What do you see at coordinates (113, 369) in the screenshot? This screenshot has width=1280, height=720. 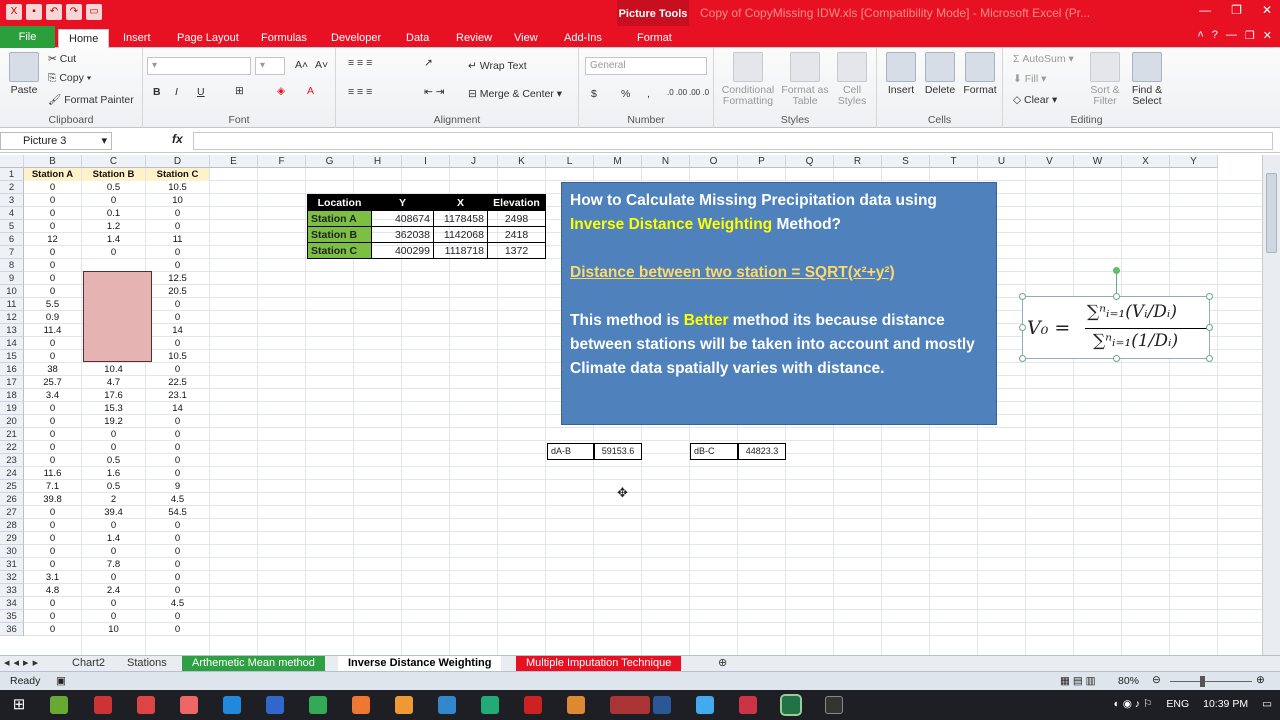 I see `data-cell: 10.4` at bounding box center [113, 369].